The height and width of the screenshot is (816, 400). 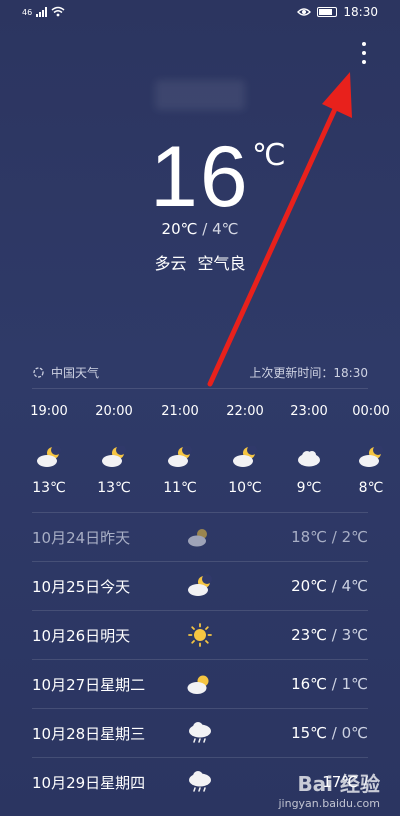 I want to click on hourly-item: 22:00 10℃, so click(x=245, y=450).